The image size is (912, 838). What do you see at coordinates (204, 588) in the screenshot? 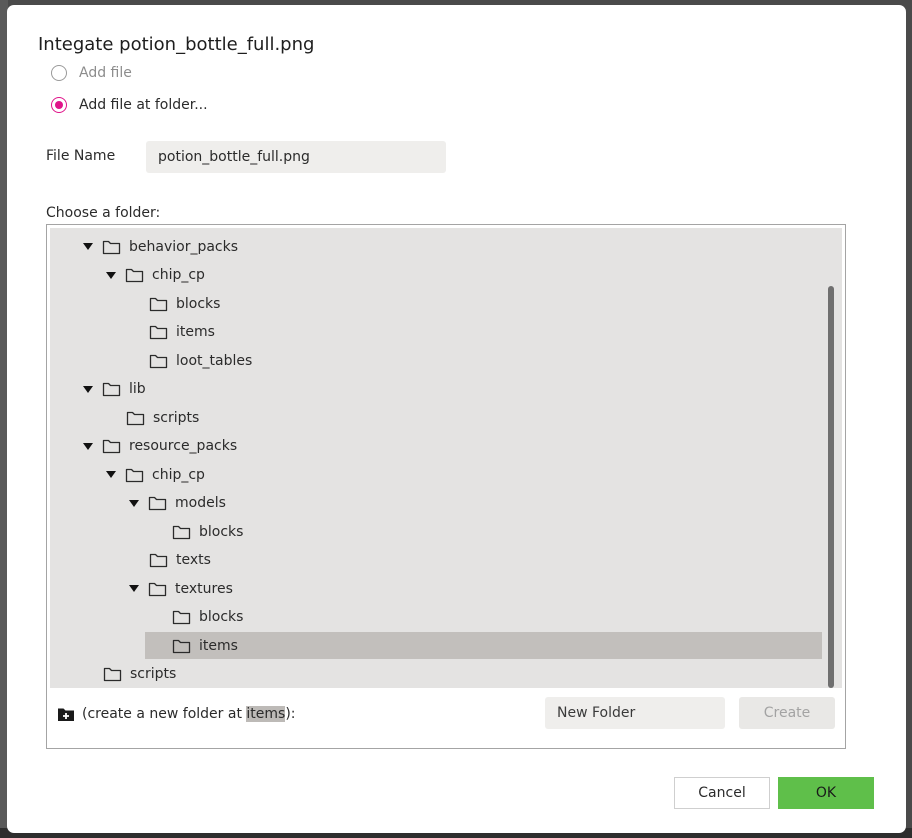
I see `folder-label: textures` at bounding box center [204, 588].